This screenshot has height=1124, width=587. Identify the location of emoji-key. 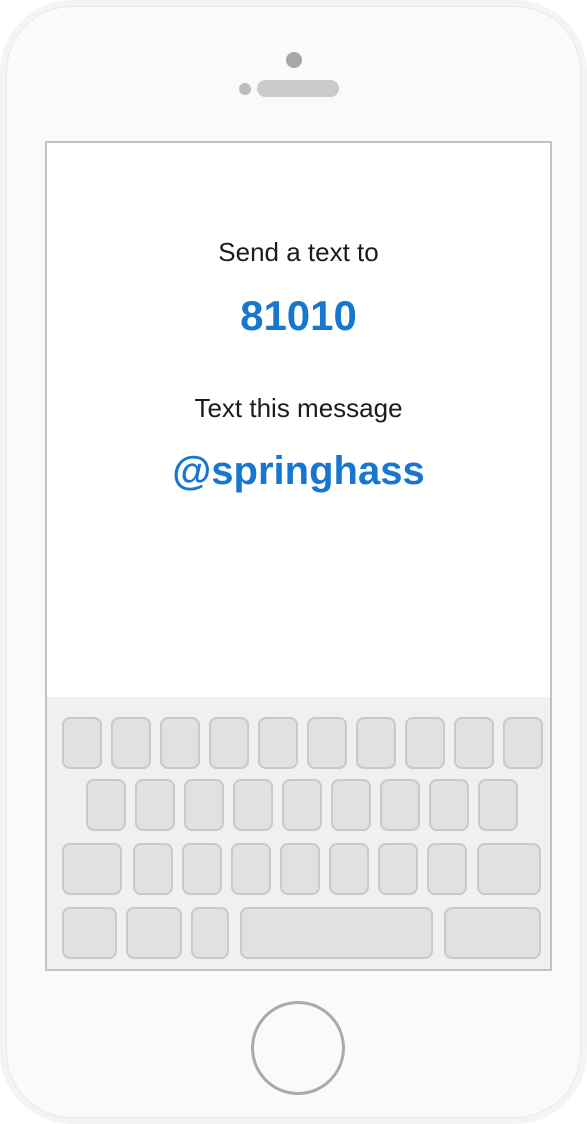
(154, 933).